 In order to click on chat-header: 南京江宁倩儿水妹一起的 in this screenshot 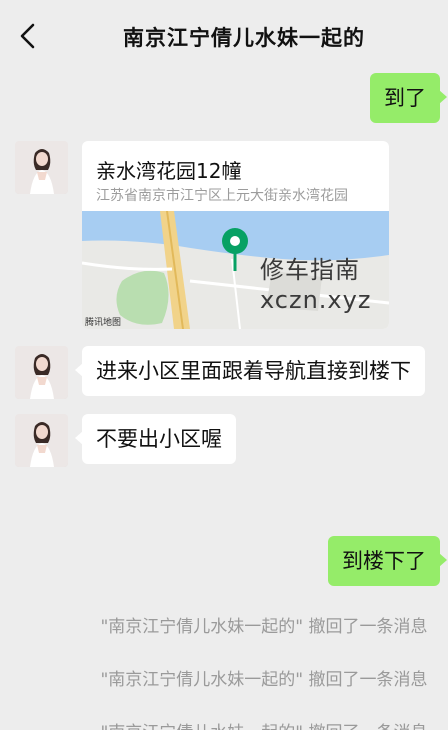, I will do `click(224, 35)`.